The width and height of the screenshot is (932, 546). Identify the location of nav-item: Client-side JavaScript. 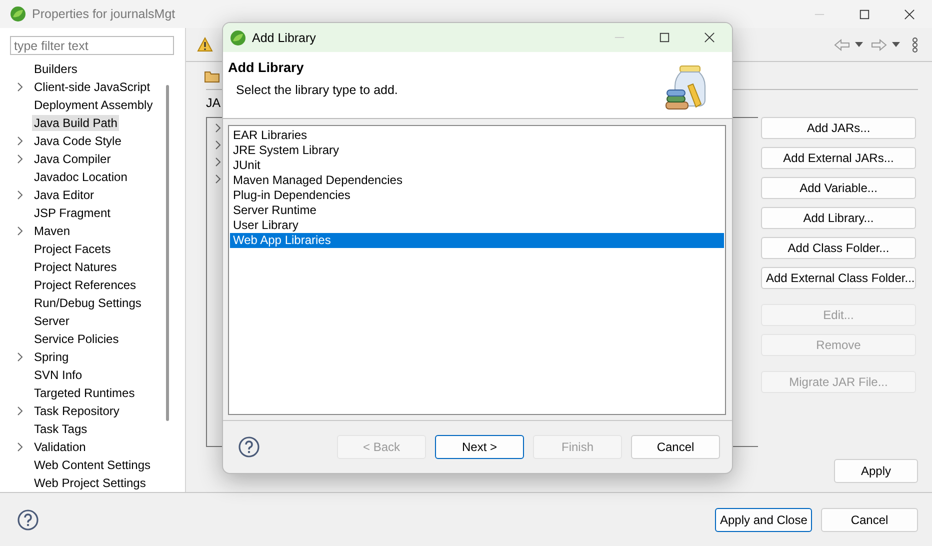
(92, 87).